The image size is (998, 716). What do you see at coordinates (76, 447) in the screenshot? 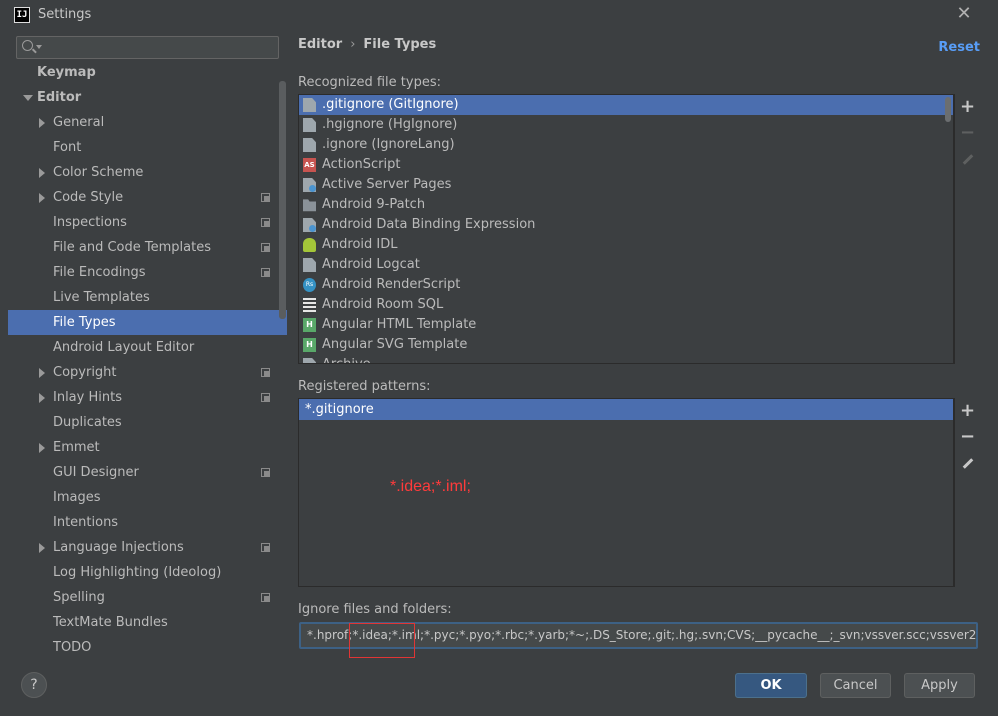
I see `tree-item-label: Emmet` at bounding box center [76, 447].